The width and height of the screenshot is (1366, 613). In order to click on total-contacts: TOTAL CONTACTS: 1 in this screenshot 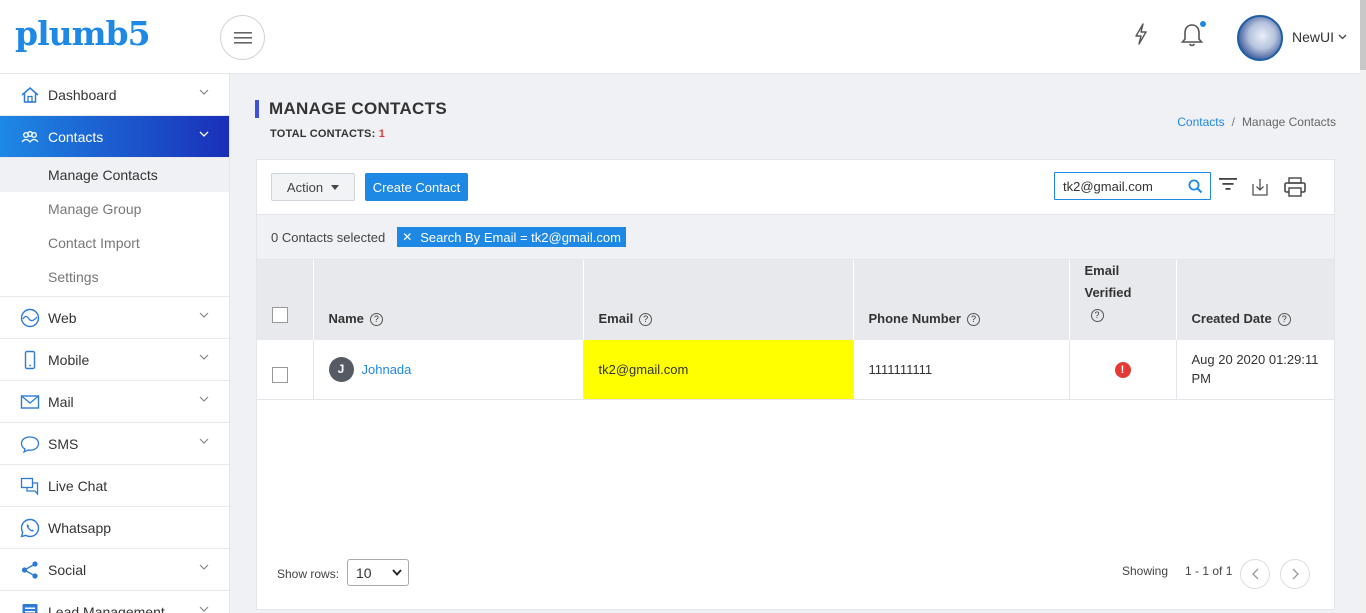, I will do `click(327, 134)`.